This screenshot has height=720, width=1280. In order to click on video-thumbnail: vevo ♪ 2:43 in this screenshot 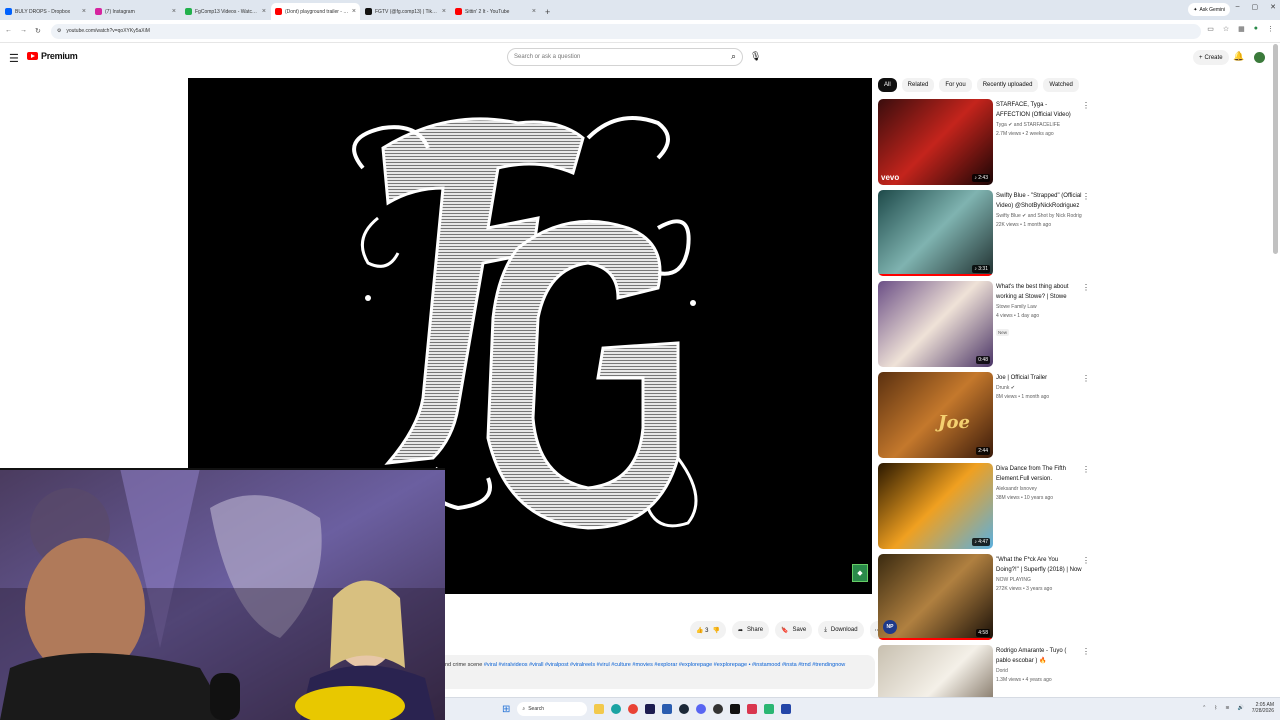, I will do `click(935, 142)`.